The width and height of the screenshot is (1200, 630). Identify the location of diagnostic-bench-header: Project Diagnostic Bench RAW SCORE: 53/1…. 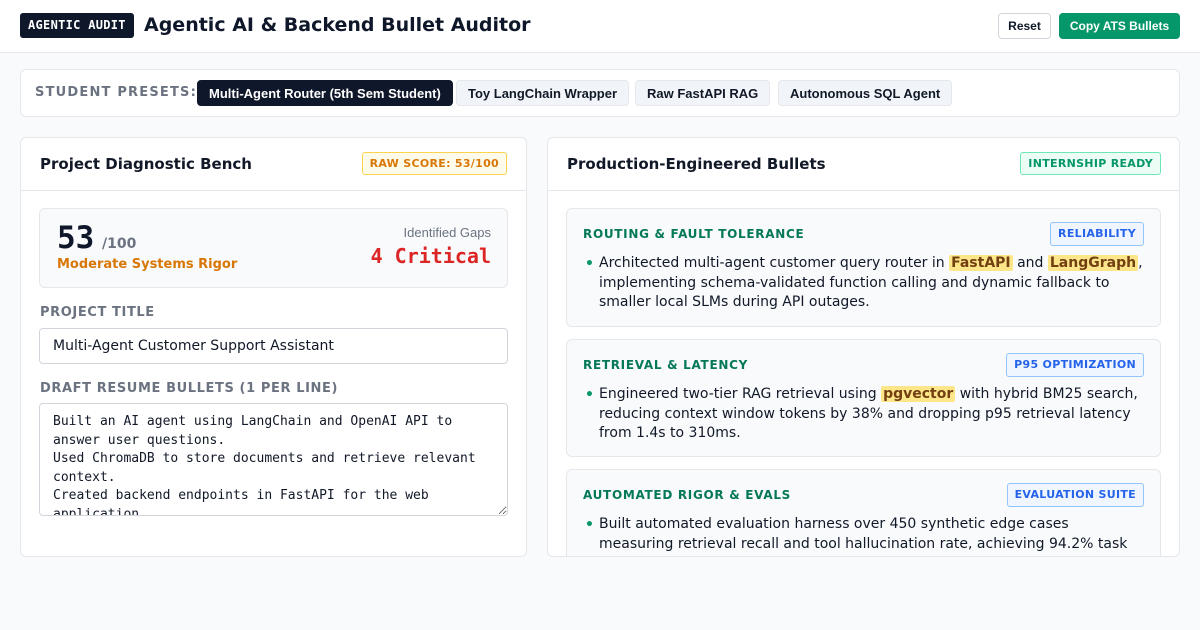
(273, 164).